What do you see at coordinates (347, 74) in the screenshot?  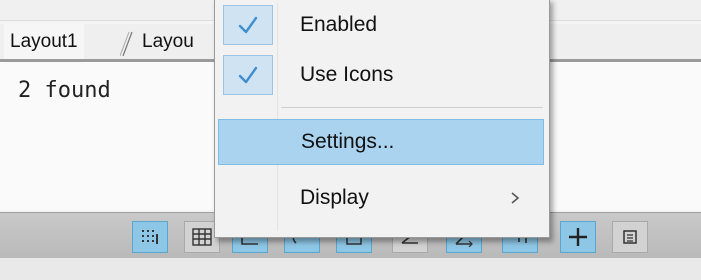 I see `menu-item-label: Use Icons` at bounding box center [347, 74].